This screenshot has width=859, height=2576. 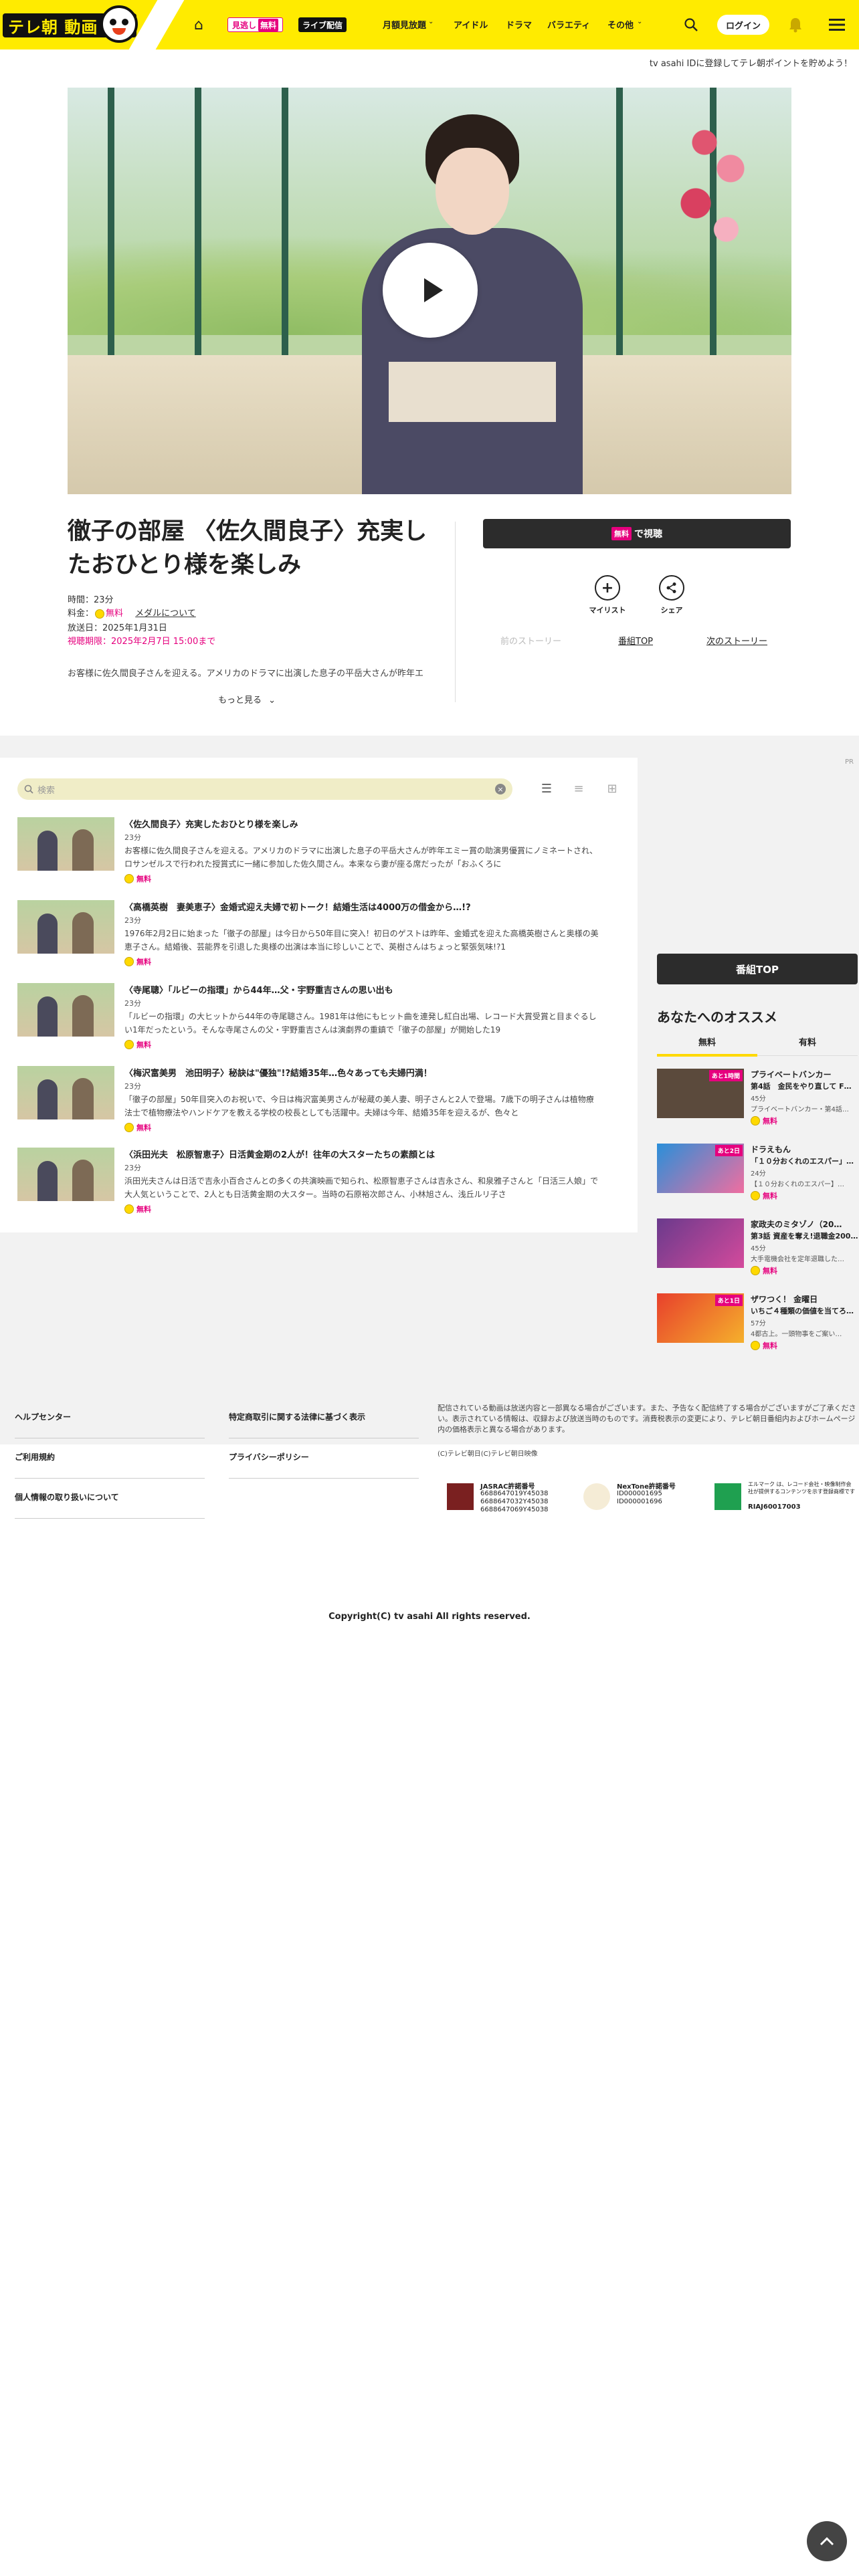 I want to click on compact-view-icon: ≡, so click(x=578, y=789).